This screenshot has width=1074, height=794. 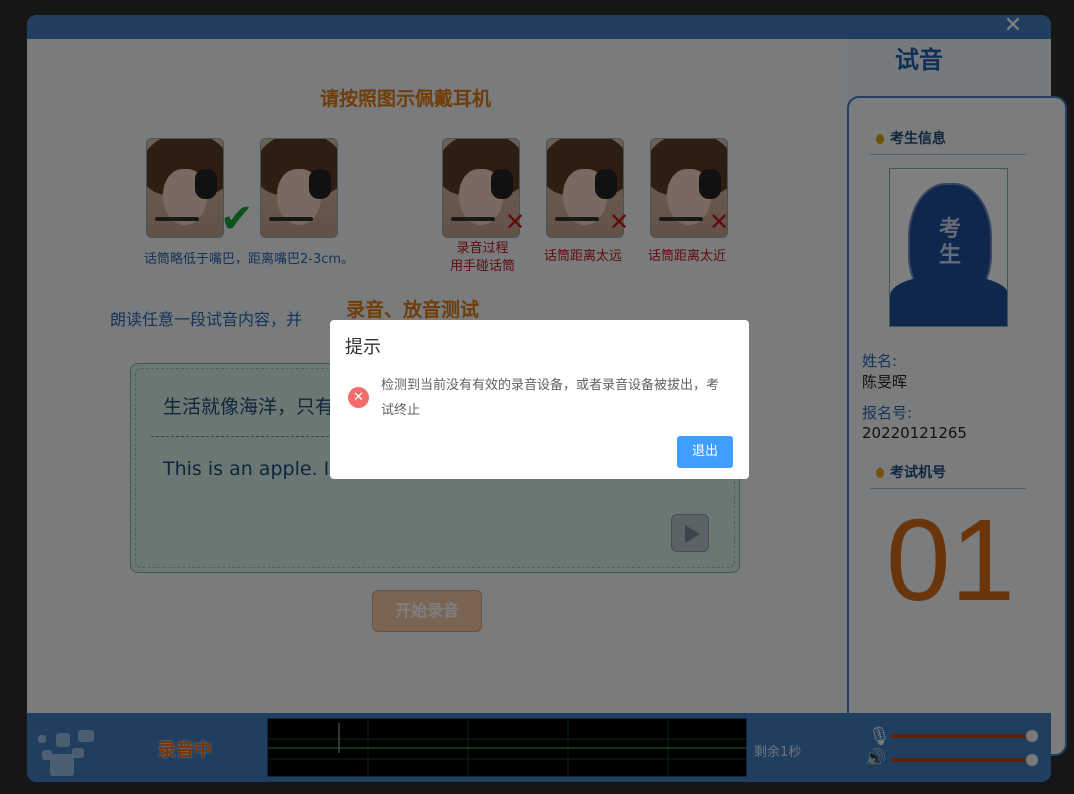 What do you see at coordinates (550, 398) in the screenshot?
I see `dialog-message: 检测到当前没有有效的录音设备，或者录音设备被拔出，考试终止` at bounding box center [550, 398].